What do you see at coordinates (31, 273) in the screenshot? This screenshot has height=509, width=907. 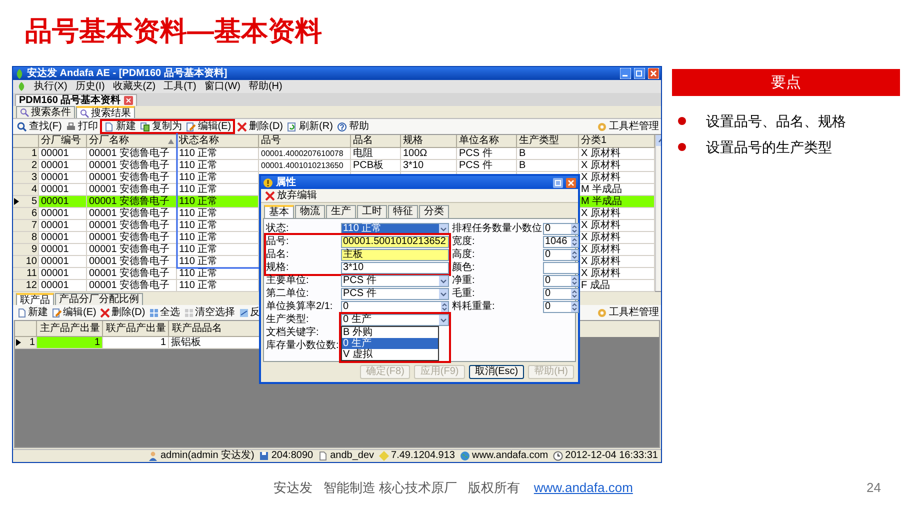 I see `row-number: 11` at bounding box center [31, 273].